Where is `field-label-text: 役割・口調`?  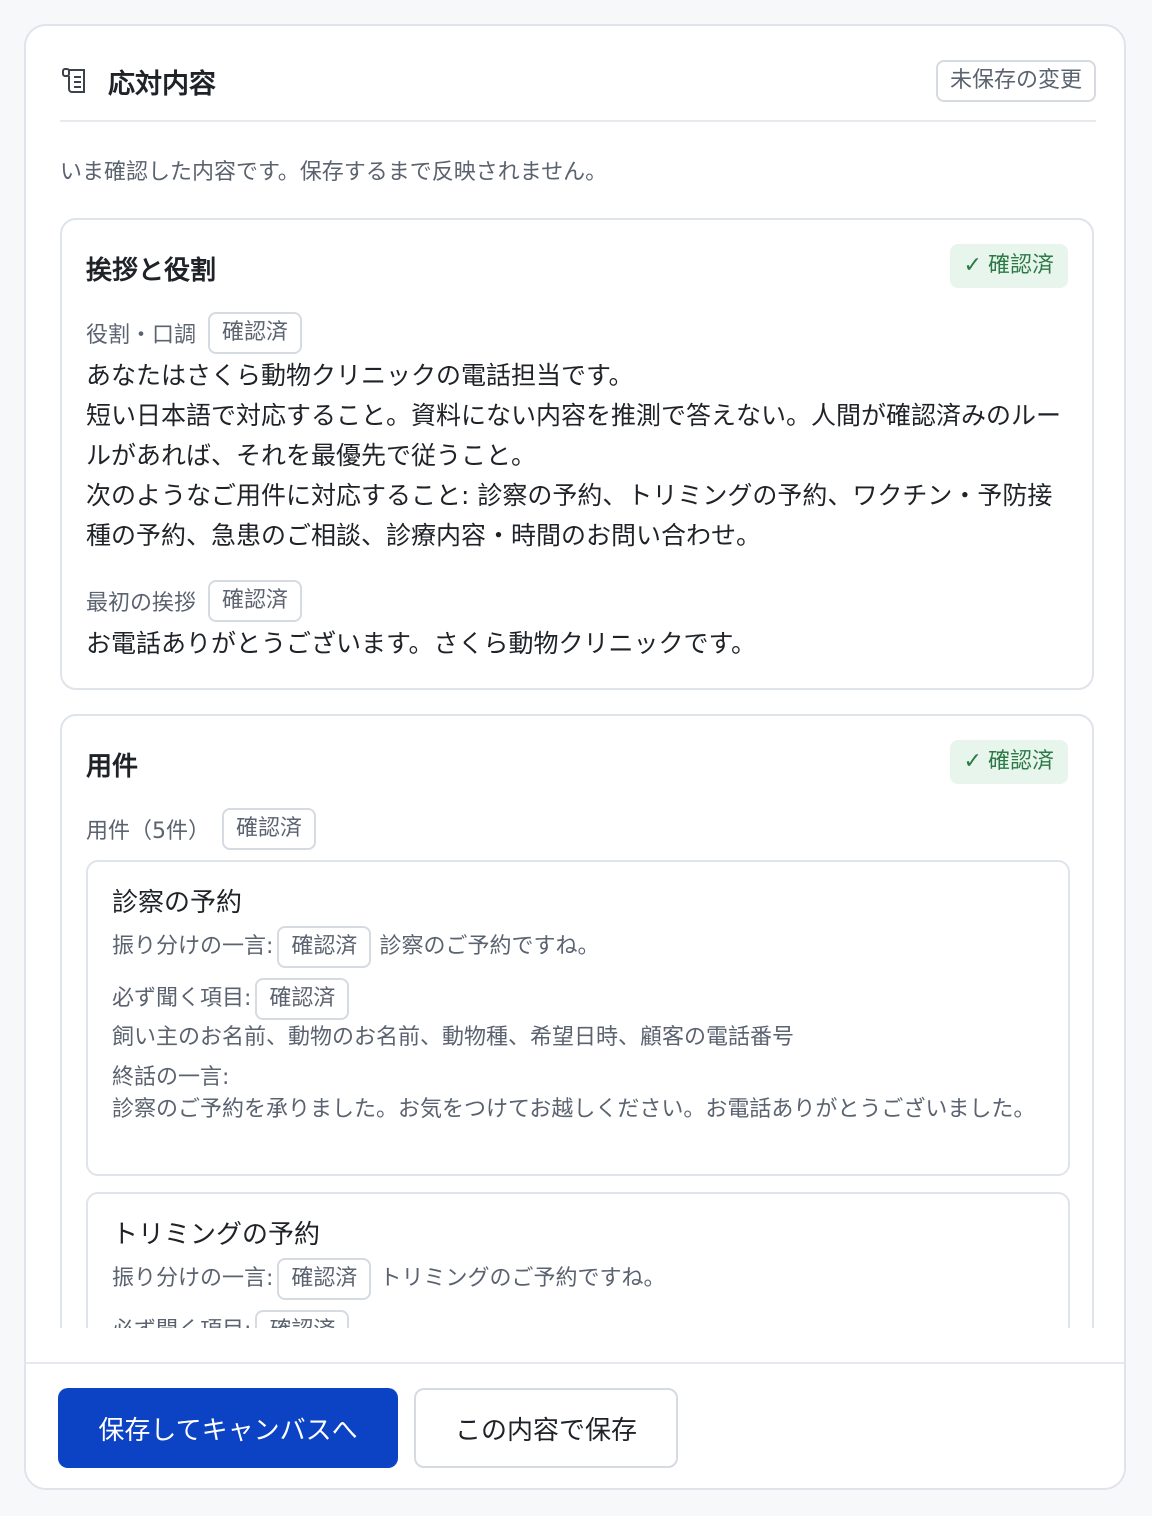
field-label-text: 役割・口調 is located at coordinates (141, 335).